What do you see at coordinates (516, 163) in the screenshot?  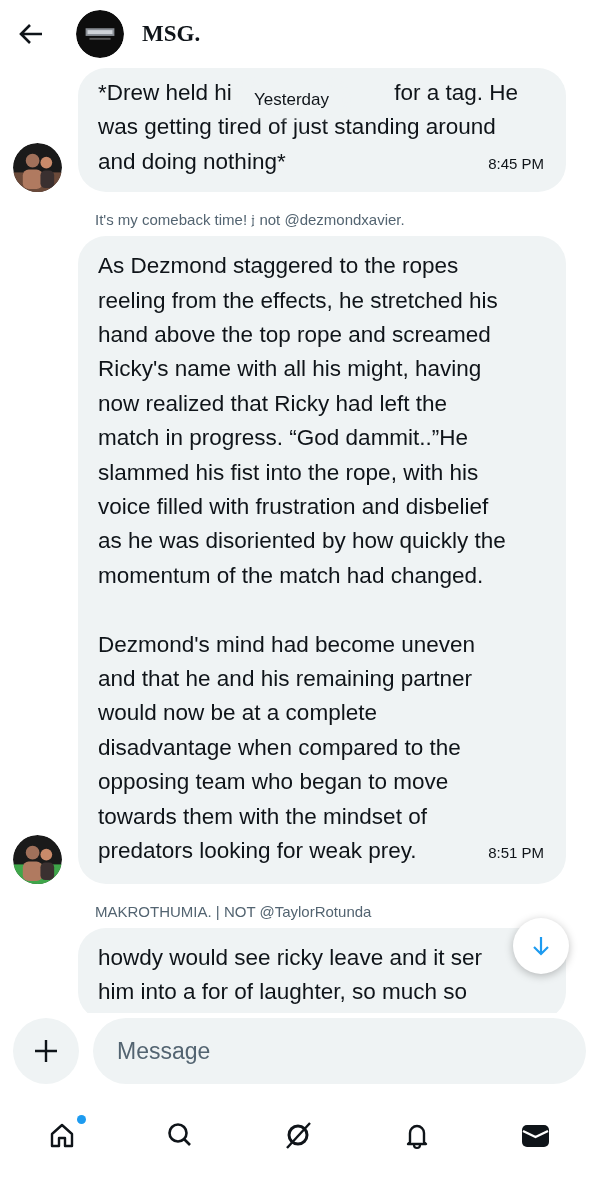 I see `message-time: 8:45 PM` at bounding box center [516, 163].